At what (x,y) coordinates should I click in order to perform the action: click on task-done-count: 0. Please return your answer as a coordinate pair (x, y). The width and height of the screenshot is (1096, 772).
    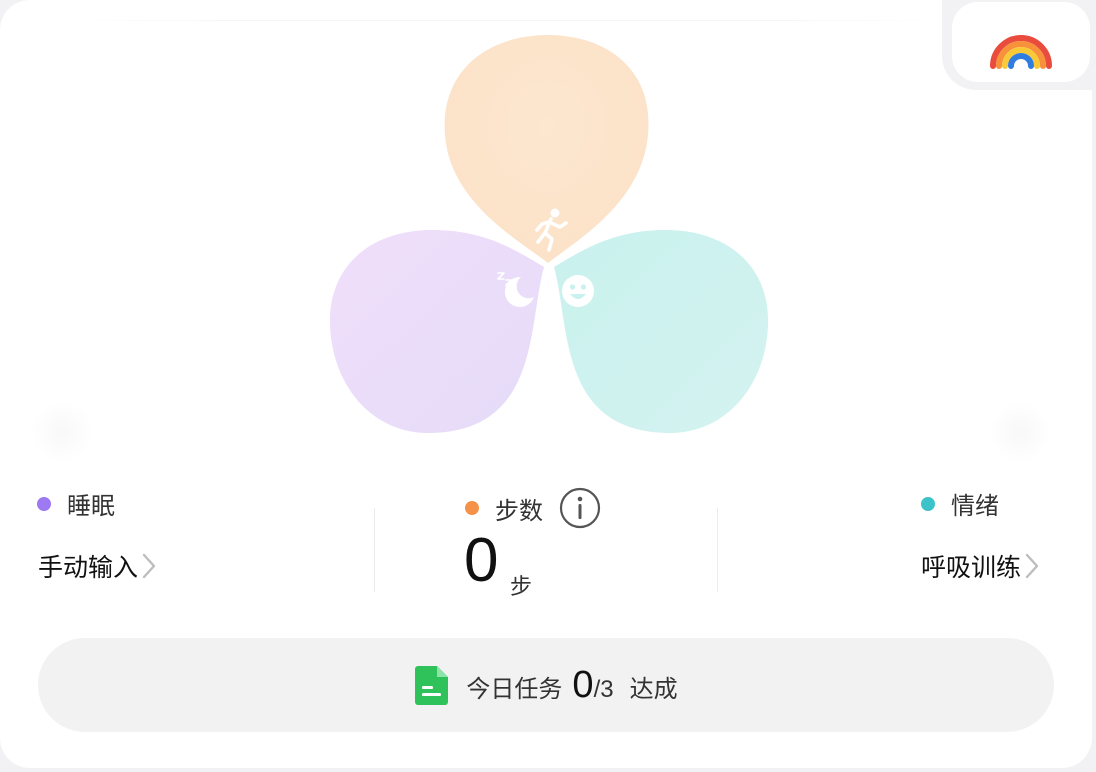
    Looking at the image, I should click on (583, 684).